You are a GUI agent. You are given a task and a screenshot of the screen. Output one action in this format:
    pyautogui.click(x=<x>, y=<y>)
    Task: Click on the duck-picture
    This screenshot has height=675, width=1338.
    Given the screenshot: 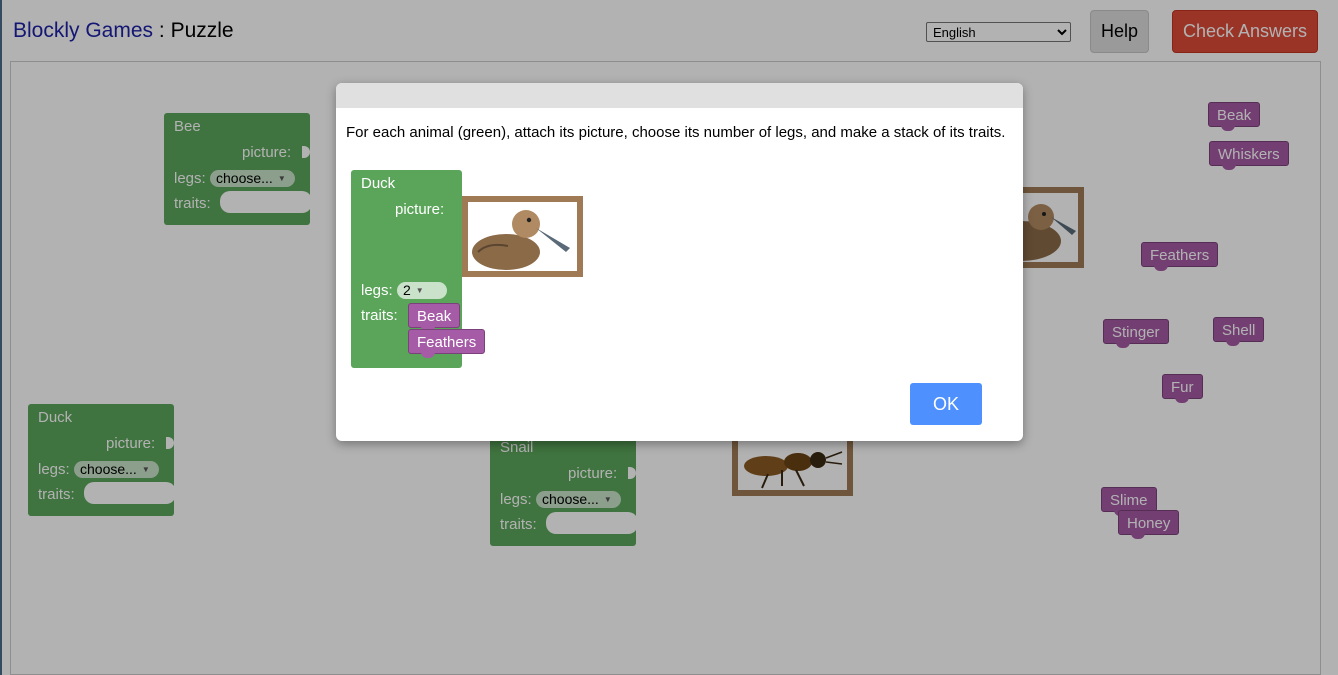 What is the action you would take?
    pyautogui.click(x=522, y=236)
    